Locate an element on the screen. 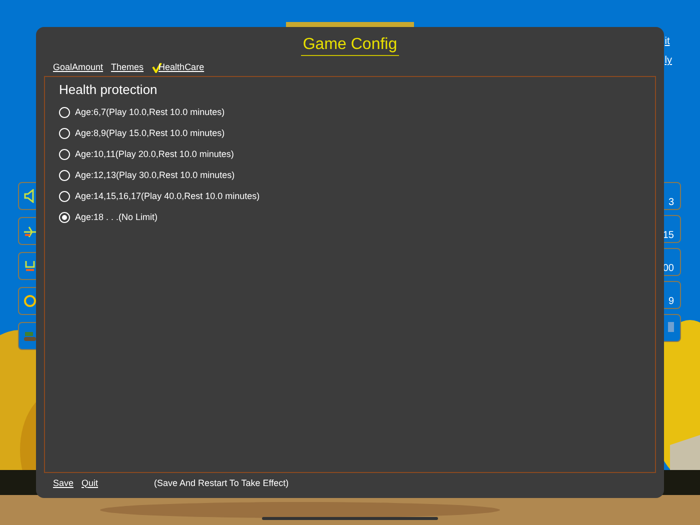 Image resolution: width=700 pixels, height=525 pixels. radio-option: Age:10,11(Play 20.0,Rest 10.0 minutes) is located at coordinates (350, 155).